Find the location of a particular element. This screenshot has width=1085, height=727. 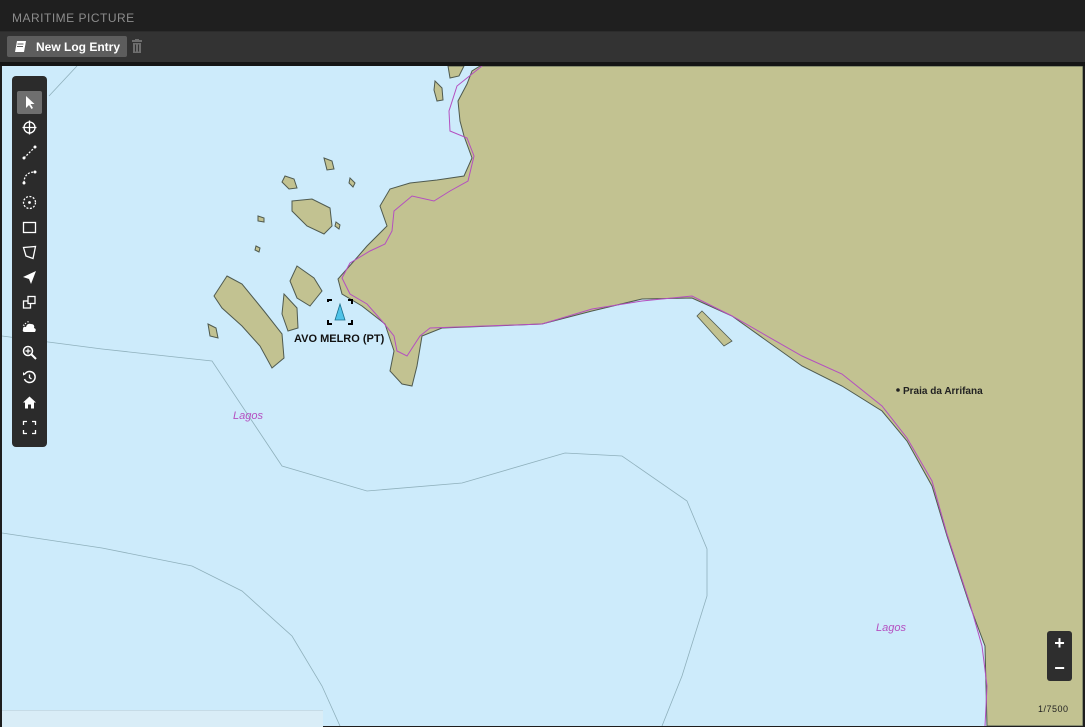

place-label: Praia da Arrifana is located at coordinates (943, 391).